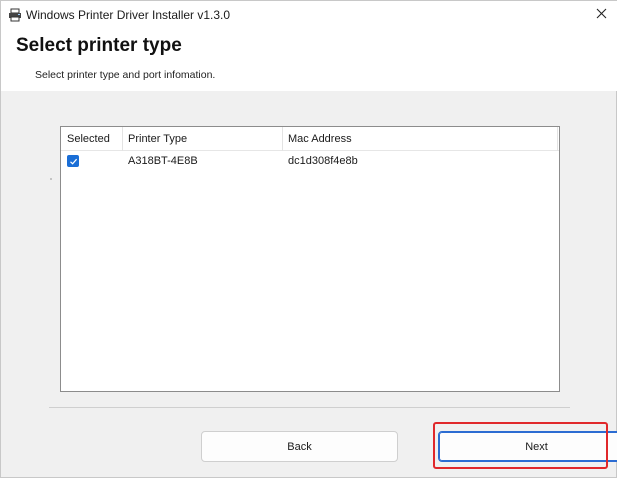 This screenshot has width=617, height=478. I want to click on close-button, so click(600, 15).